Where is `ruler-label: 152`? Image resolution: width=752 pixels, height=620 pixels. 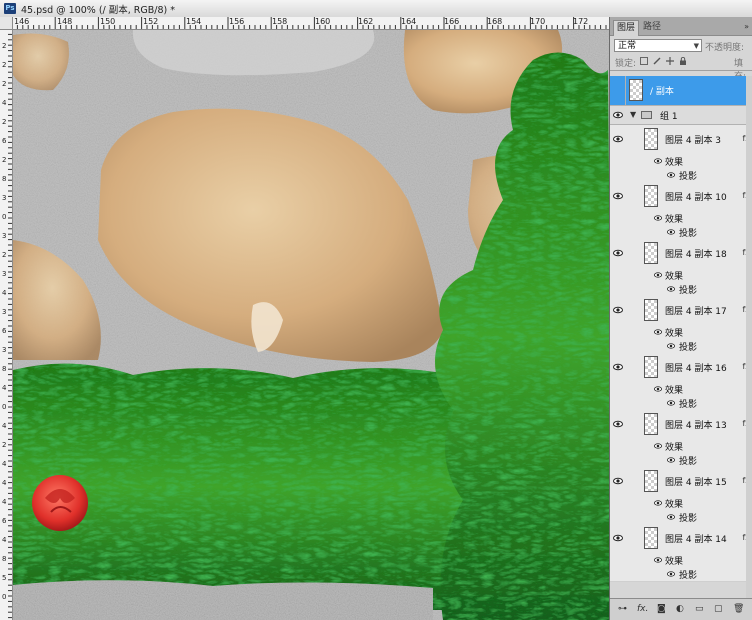
ruler-label: 152 is located at coordinates (151, 21).